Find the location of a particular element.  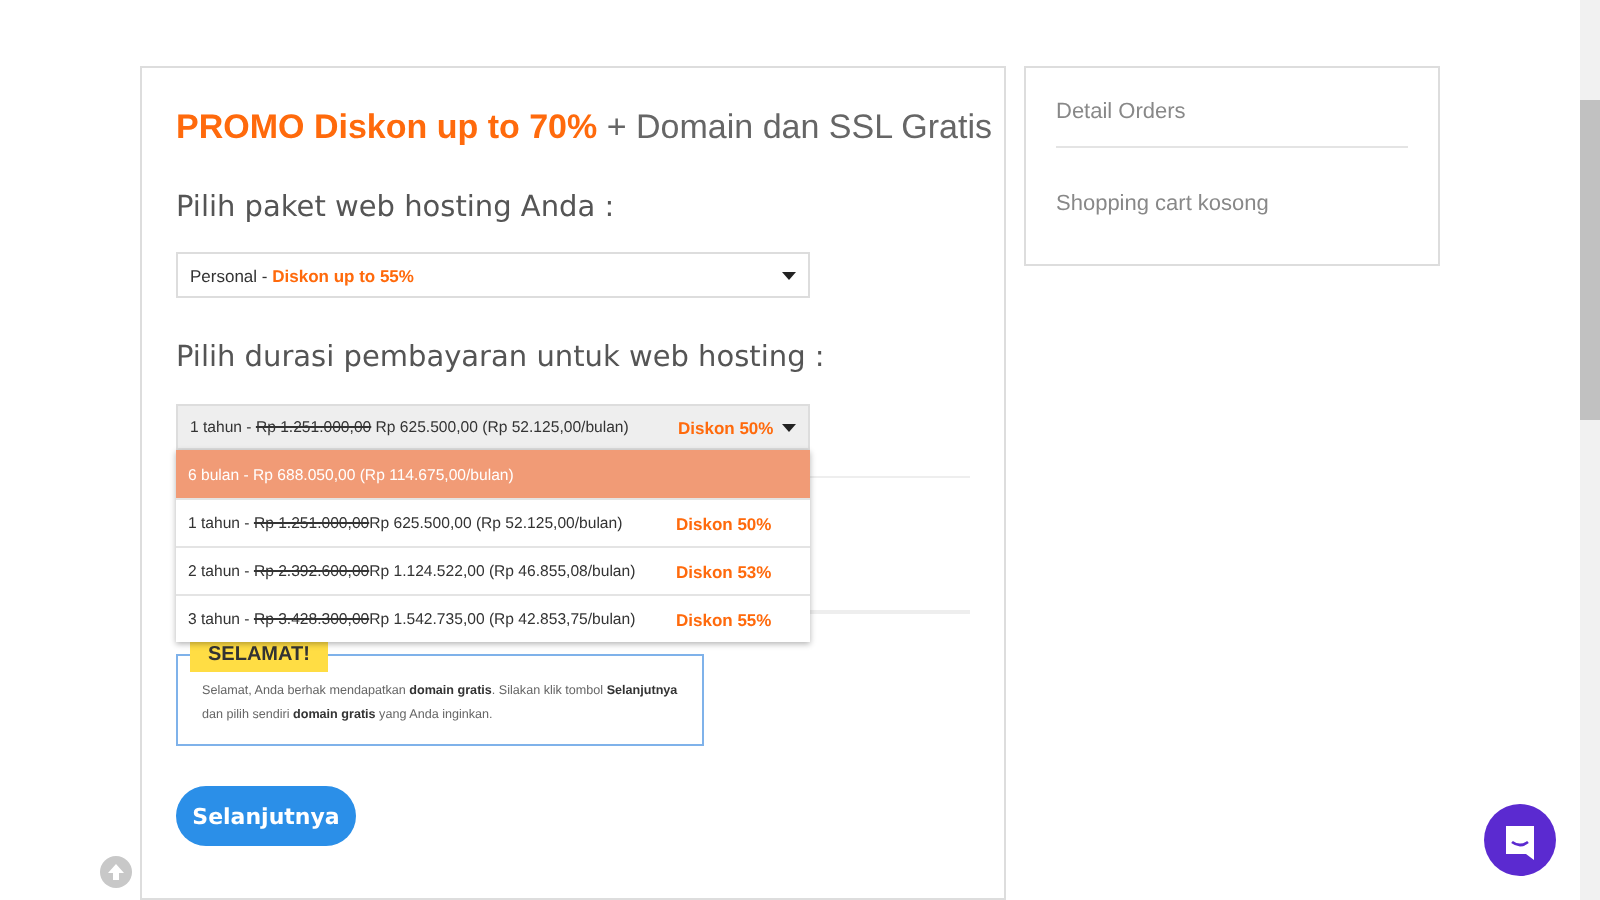

chat-icon is located at coordinates (1520, 840).